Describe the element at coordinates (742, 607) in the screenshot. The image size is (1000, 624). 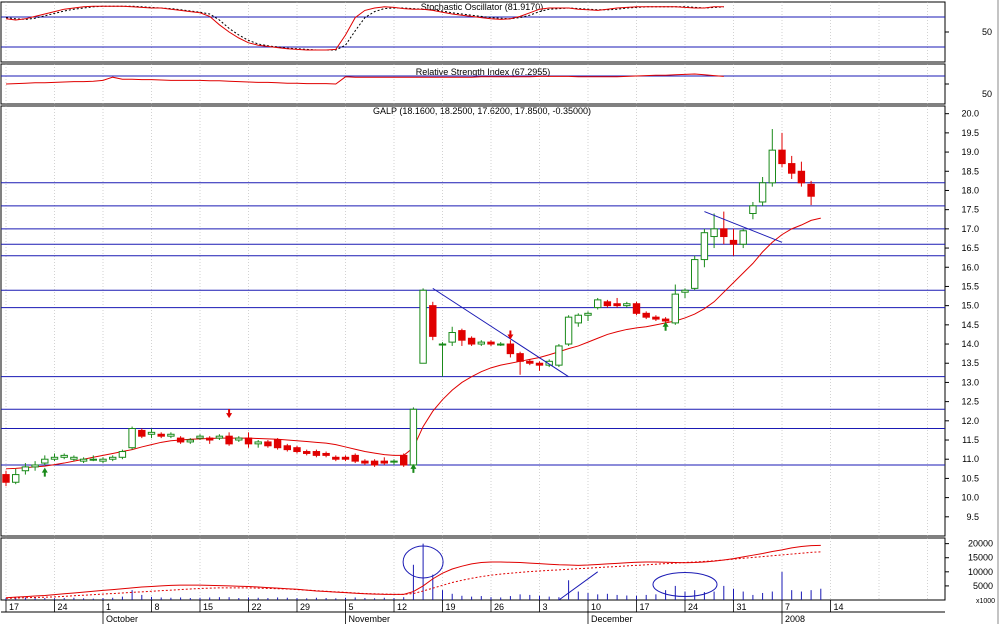
I see `x-axis-day-label: 31` at that location.